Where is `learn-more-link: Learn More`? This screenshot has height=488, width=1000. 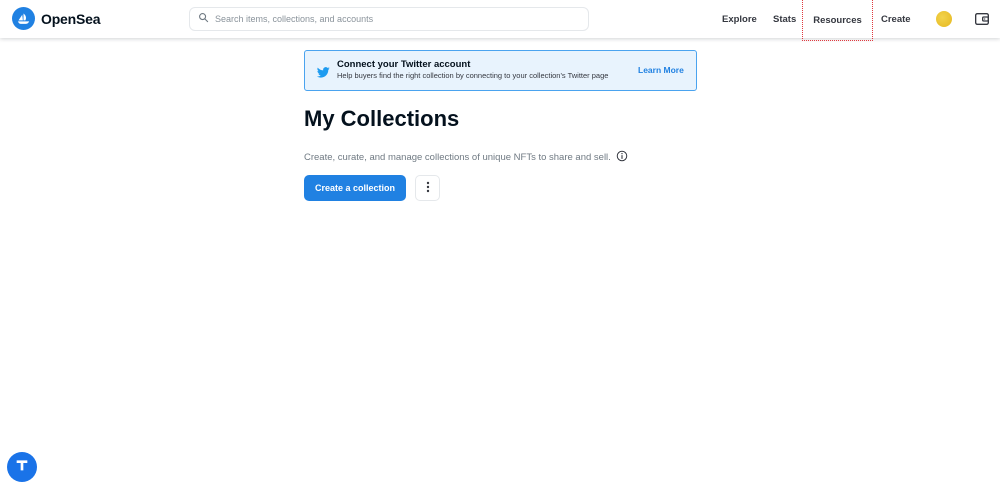
learn-more-link: Learn More is located at coordinates (661, 70).